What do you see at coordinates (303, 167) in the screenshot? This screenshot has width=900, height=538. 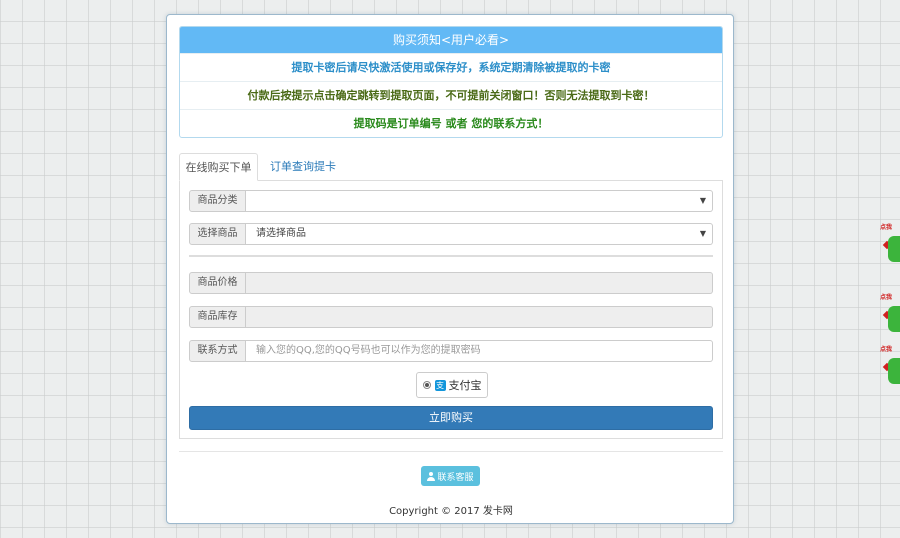 I see `tab-order-query: 订单查询提卡` at bounding box center [303, 167].